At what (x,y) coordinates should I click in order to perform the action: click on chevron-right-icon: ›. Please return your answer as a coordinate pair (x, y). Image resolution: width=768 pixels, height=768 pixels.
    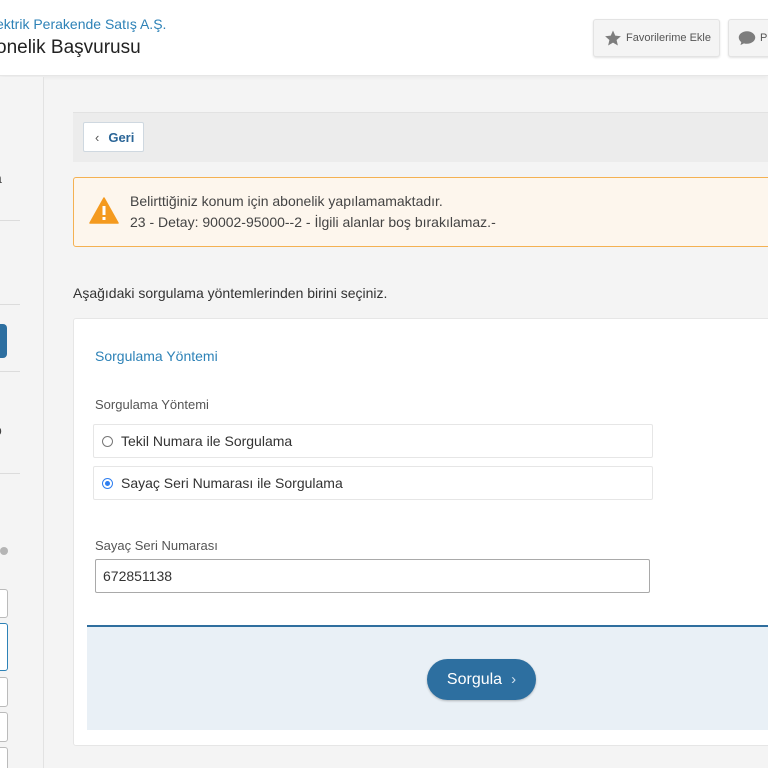
    Looking at the image, I should click on (514, 679).